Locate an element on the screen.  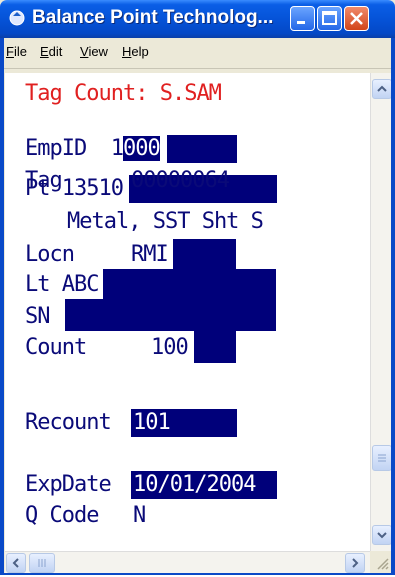
scroll-up-button is located at coordinates (382, 89).